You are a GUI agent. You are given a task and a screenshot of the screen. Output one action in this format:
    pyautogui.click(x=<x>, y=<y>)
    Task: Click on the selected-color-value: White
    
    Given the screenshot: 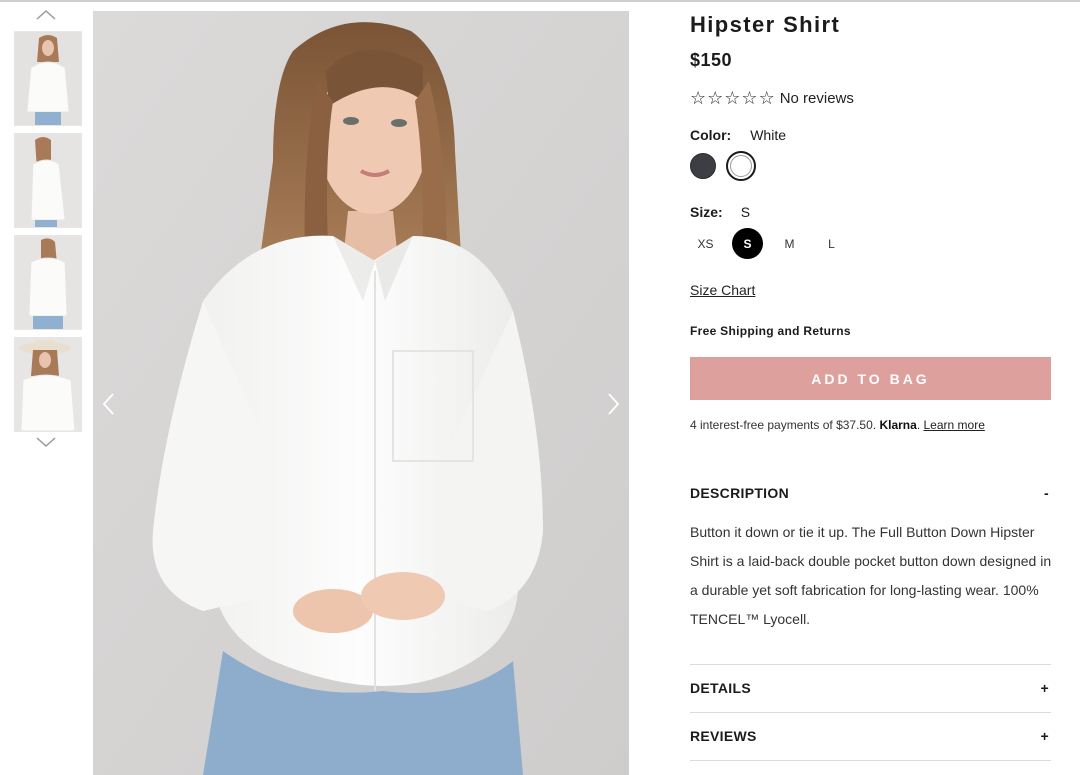 What is the action you would take?
    pyautogui.click(x=768, y=135)
    